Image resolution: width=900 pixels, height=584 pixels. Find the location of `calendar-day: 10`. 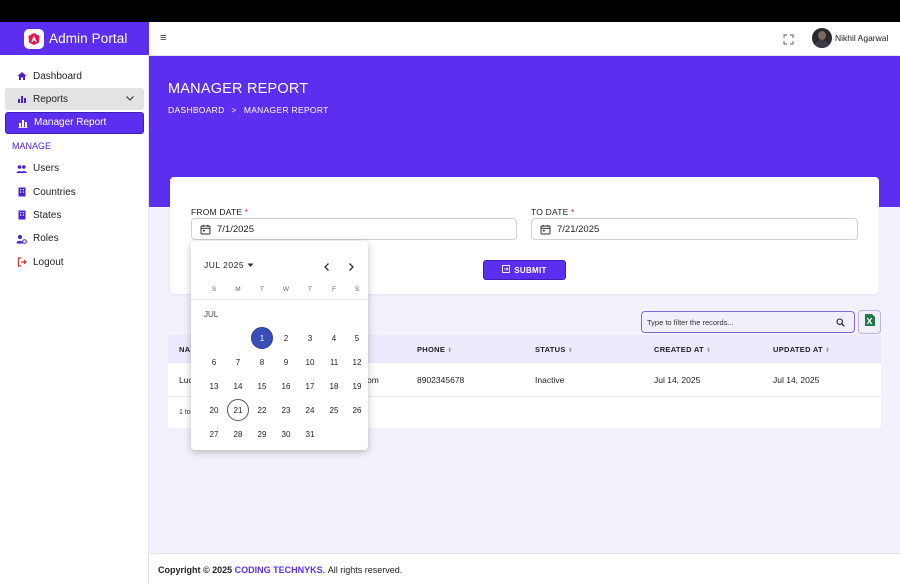

calendar-day: 10 is located at coordinates (310, 362).